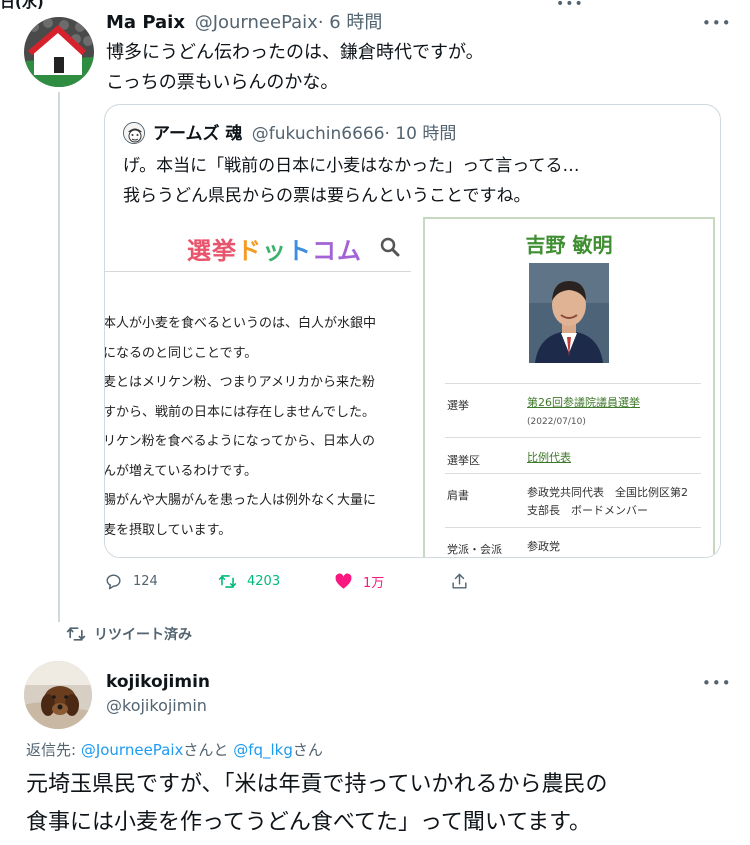 Image resolution: width=750 pixels, height=845 pixels. What do you see at coordinates (274, 251) in the screenshot?
I see `logo-part: ッ` at bounding box center [274, 251].